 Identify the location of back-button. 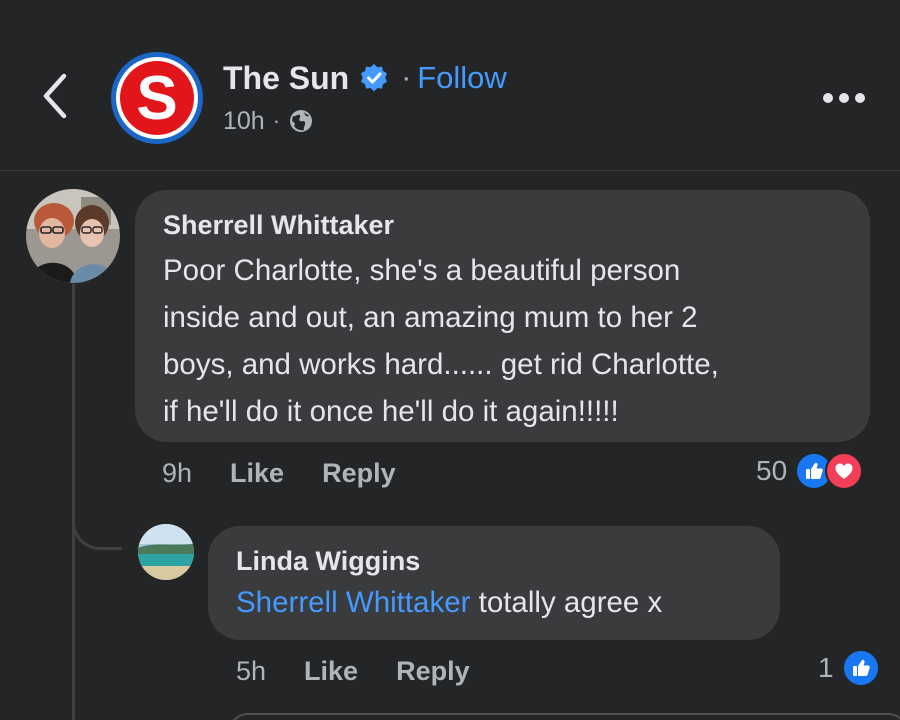
(55, 96).